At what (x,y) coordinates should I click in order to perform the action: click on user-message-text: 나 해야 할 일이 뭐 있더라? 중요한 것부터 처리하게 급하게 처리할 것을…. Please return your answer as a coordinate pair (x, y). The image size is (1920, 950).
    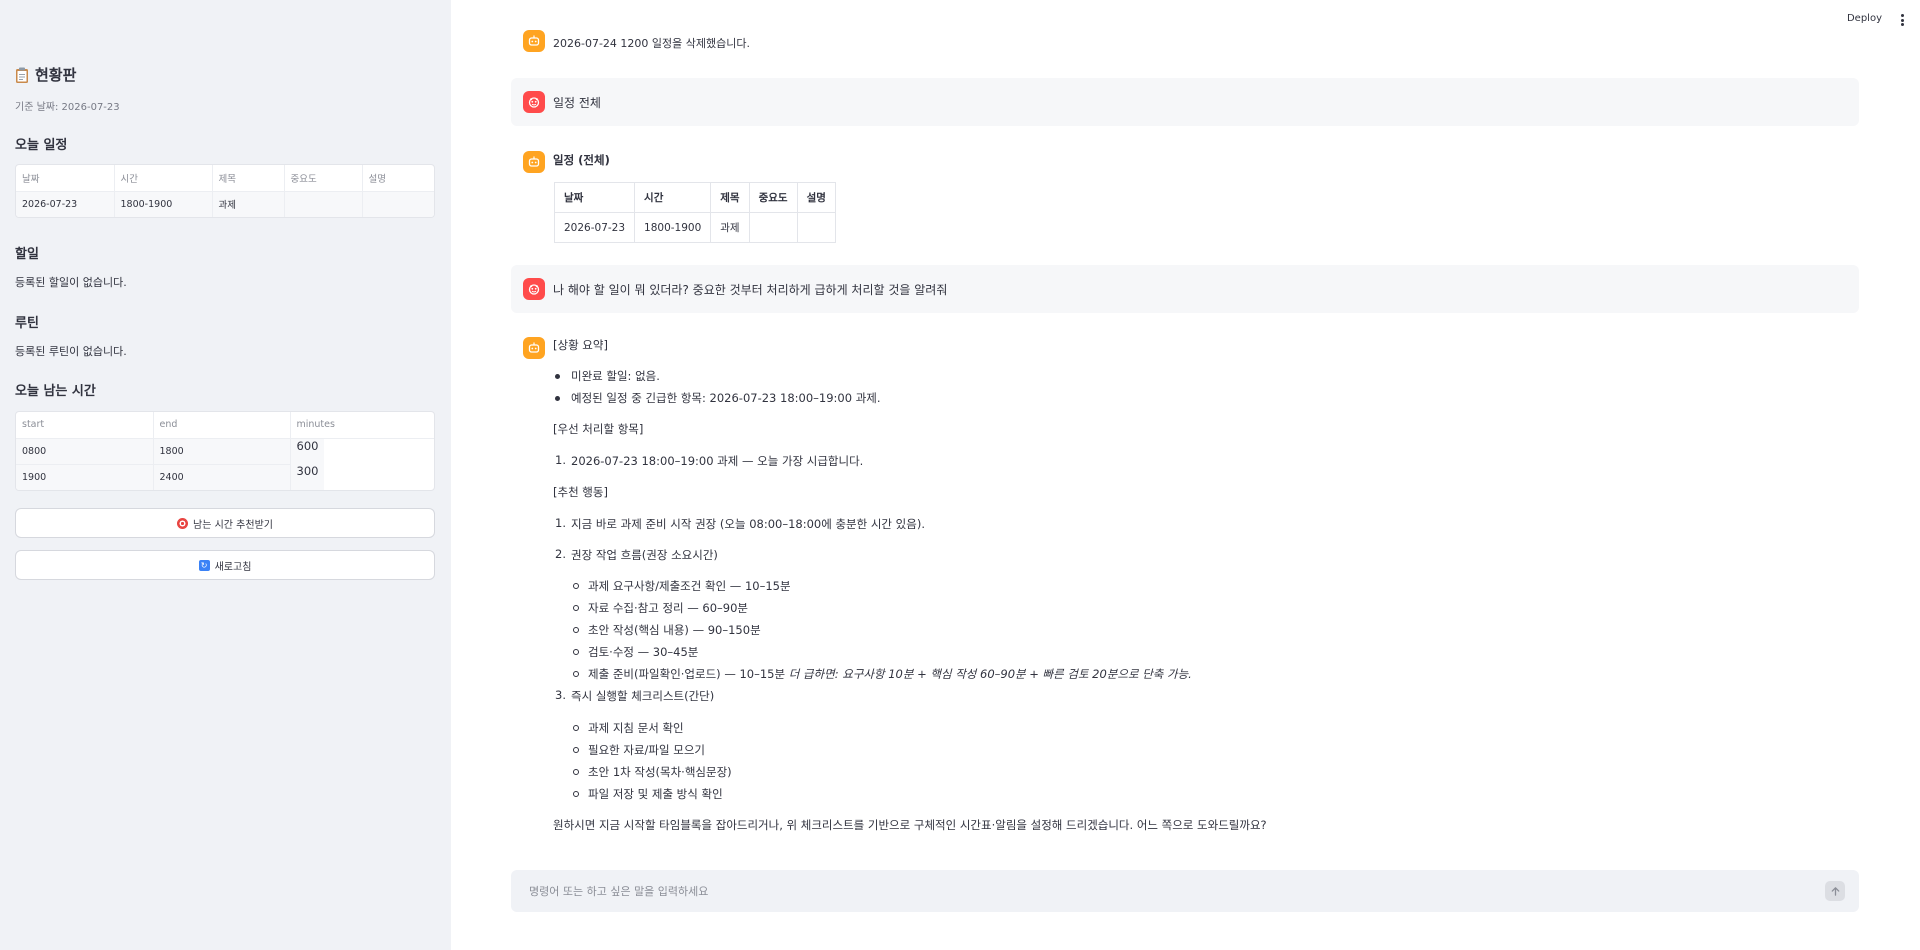
    Looking at the image, I should click on (750, 290).